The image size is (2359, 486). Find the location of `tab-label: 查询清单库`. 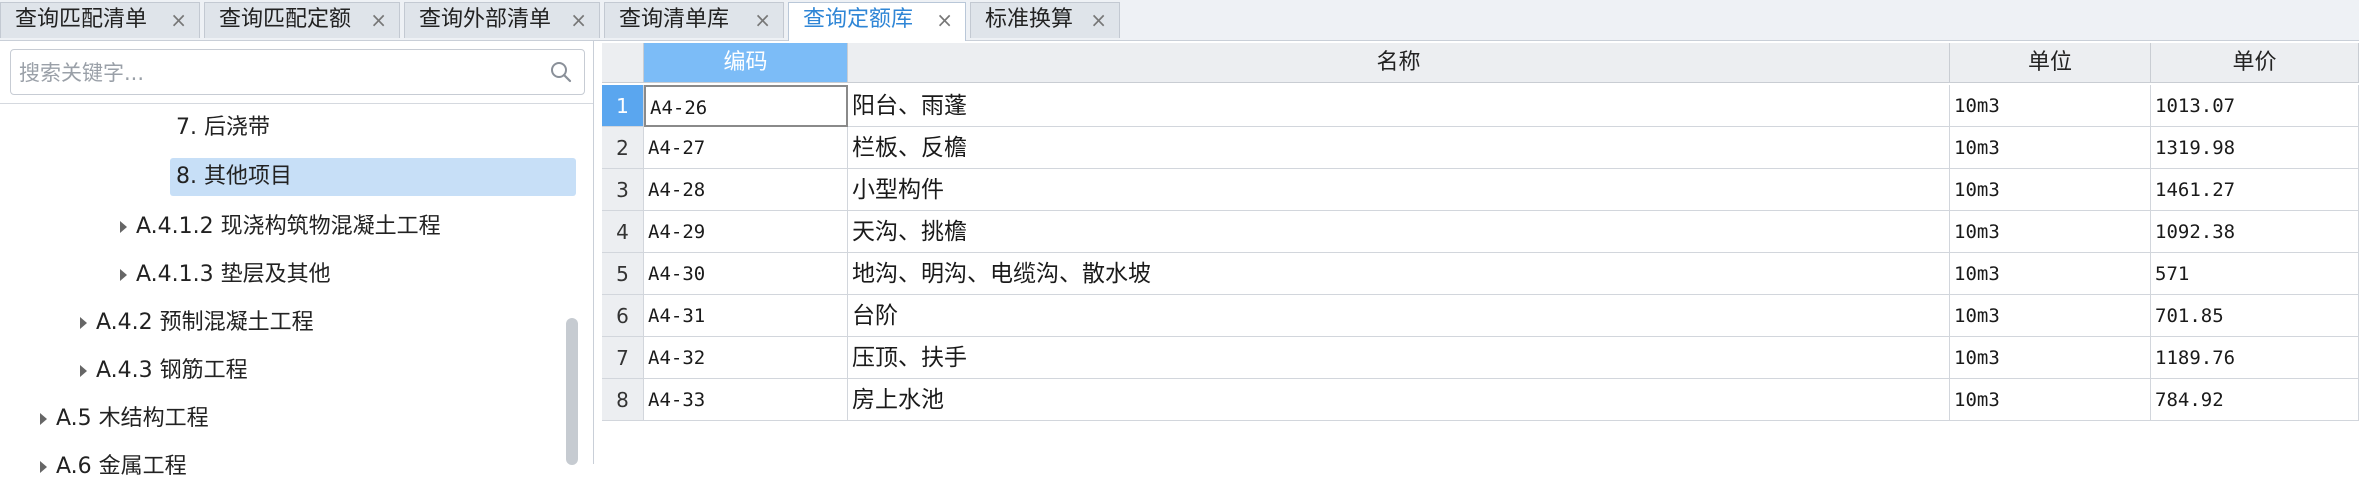

tab-label: 查询清单库 is located at coordinates (674, 19).